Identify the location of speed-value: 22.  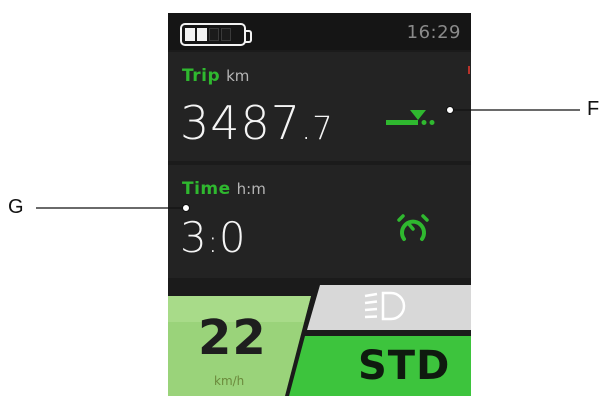
(232, 338).